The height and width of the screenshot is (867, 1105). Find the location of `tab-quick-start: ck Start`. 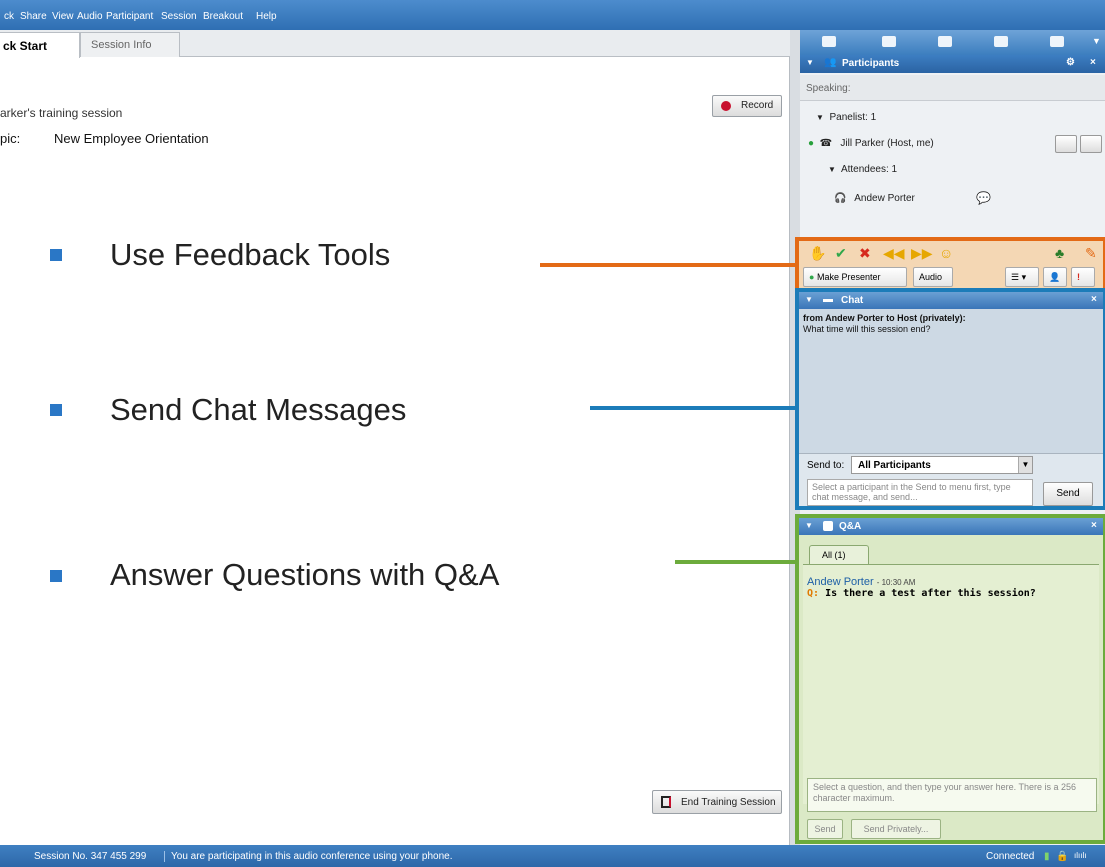

tab-quick-start: ck Start is located at coordinates (40, 45).